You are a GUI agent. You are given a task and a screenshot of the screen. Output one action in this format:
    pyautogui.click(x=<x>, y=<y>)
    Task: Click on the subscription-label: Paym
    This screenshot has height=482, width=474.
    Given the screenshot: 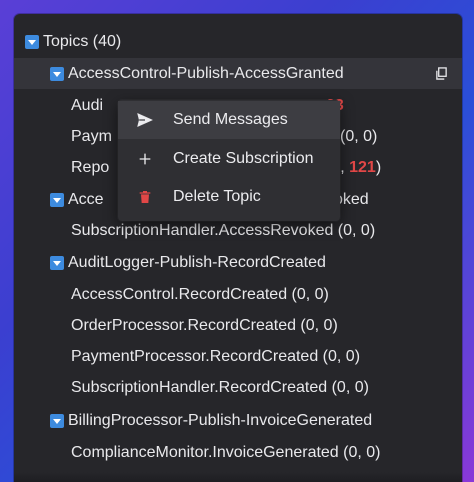 What is the action you would take?
    pyautogui.click(x=91, y=136)
    